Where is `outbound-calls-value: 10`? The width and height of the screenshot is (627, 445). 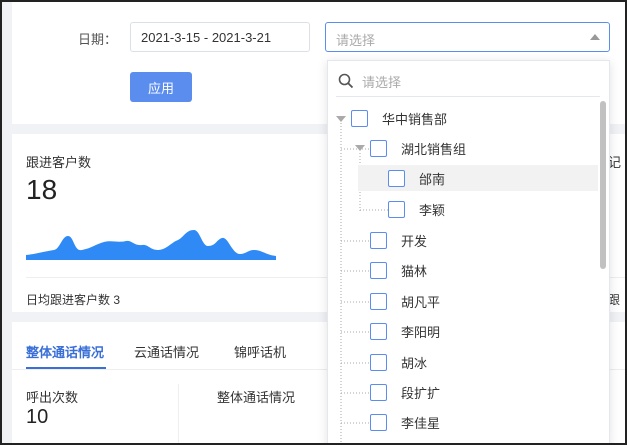
outbound-calls-value: 10 is located at coordinates (37, 417).